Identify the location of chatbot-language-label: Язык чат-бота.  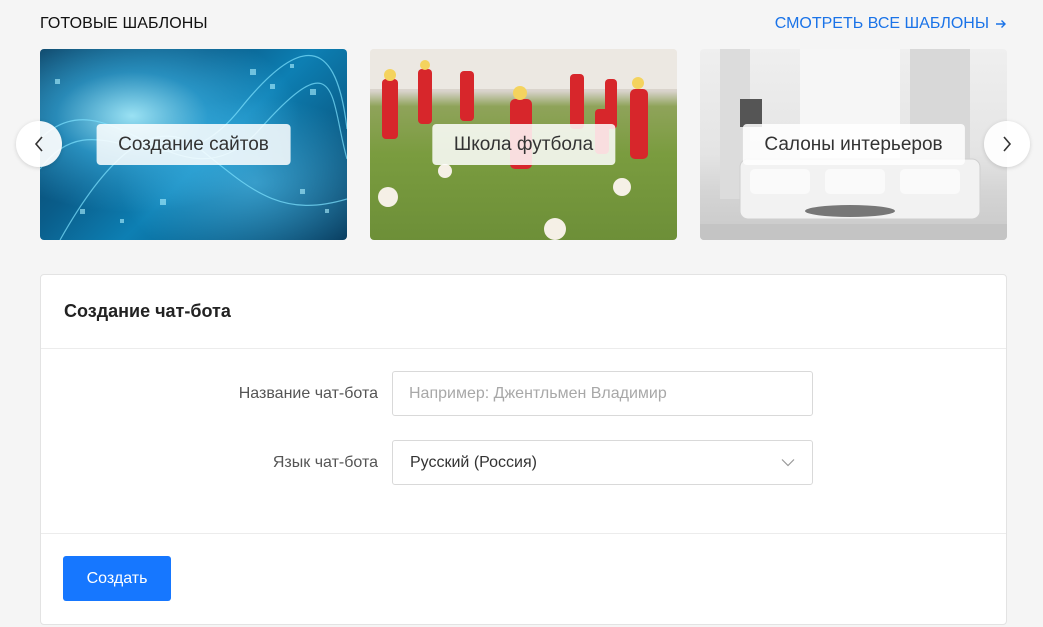
(325, 462).